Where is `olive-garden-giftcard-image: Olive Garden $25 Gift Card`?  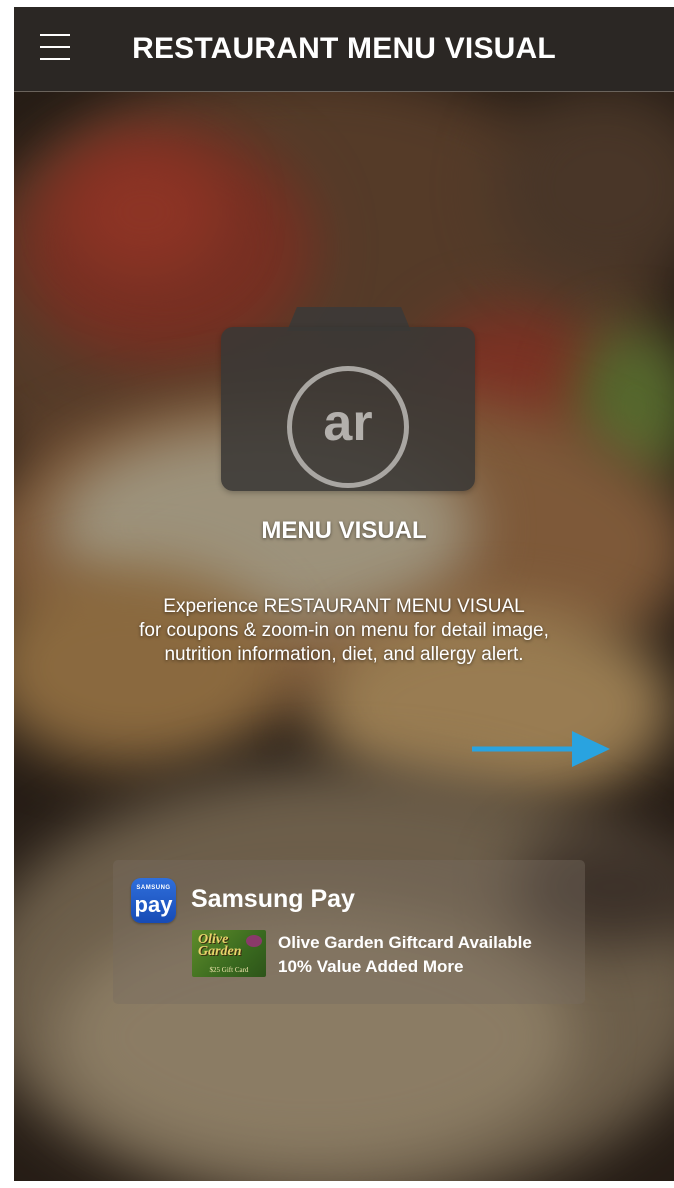
olive-garden-giftcard-image: Olive Garden $25 Gift Card is located at coordinates (229, 953).